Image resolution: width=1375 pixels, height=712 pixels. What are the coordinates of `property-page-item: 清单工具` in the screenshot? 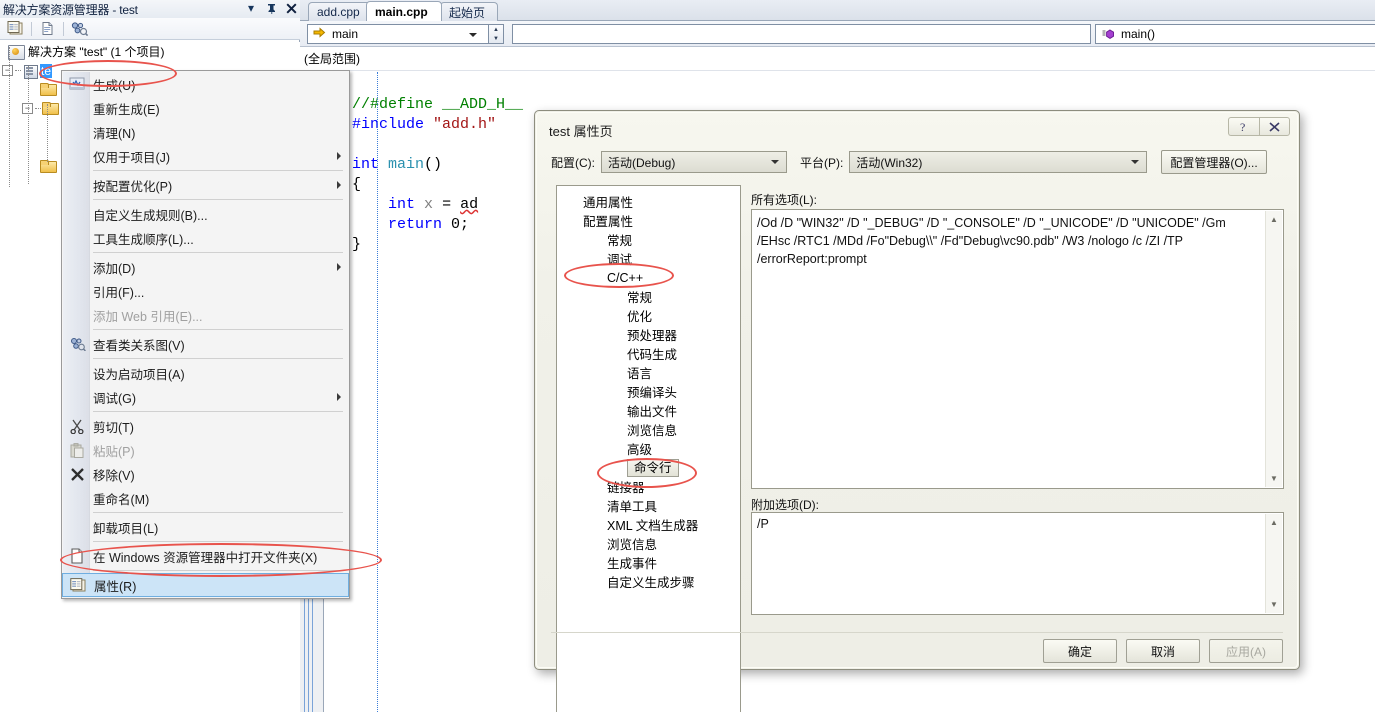 It's located at (648, 505).